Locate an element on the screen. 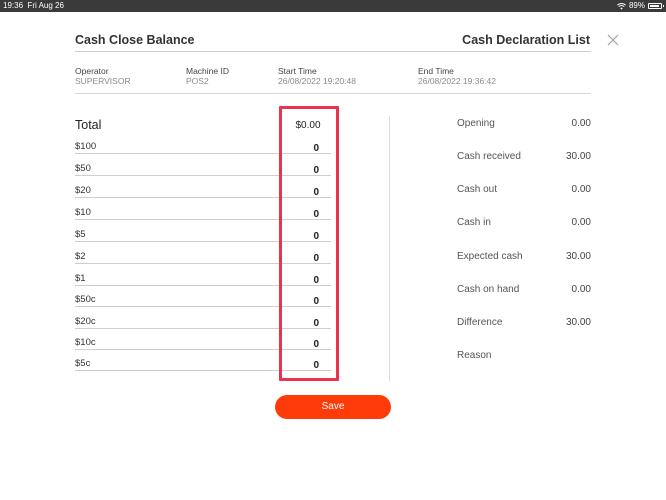  start-time-value: 26/08/2022 19:20:48 is located at coordinates (317, 81).